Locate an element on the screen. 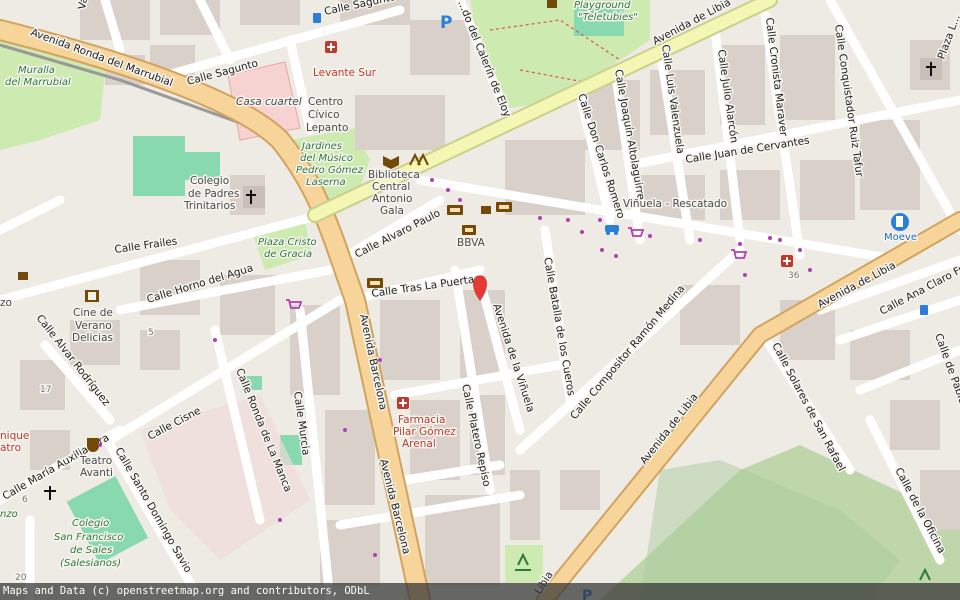 This screenshot has height=600, width=960. label-teatro-1: Teatro is located at coordinates (95, 461).